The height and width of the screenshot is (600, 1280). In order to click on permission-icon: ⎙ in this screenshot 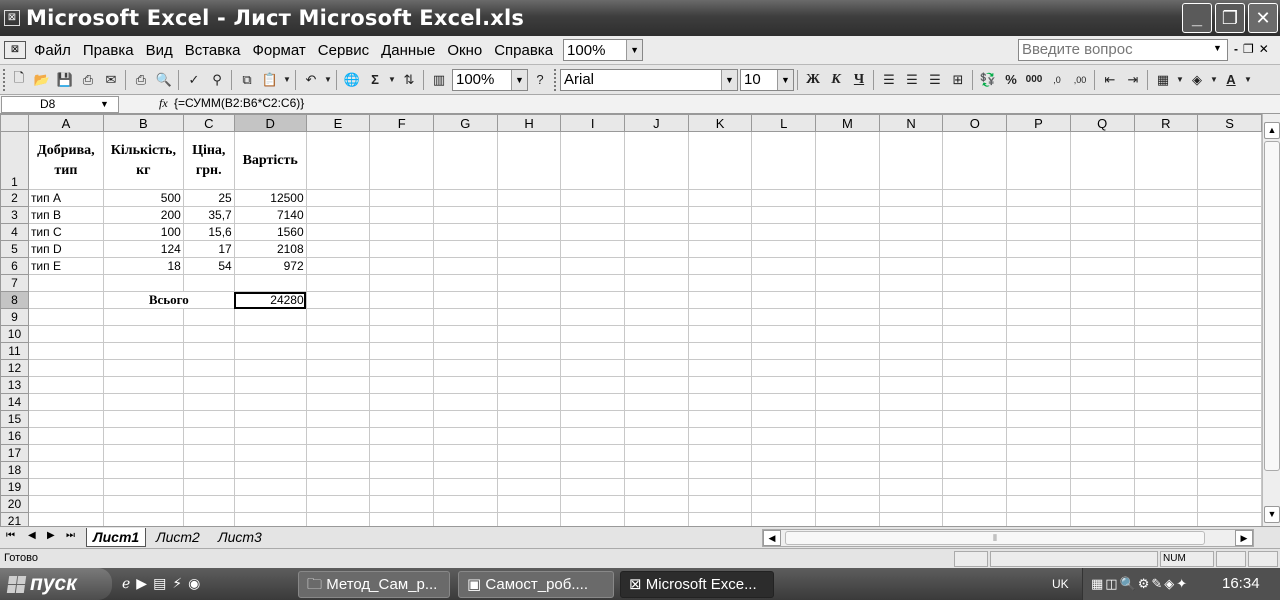, I will do `click(88, 80)`.